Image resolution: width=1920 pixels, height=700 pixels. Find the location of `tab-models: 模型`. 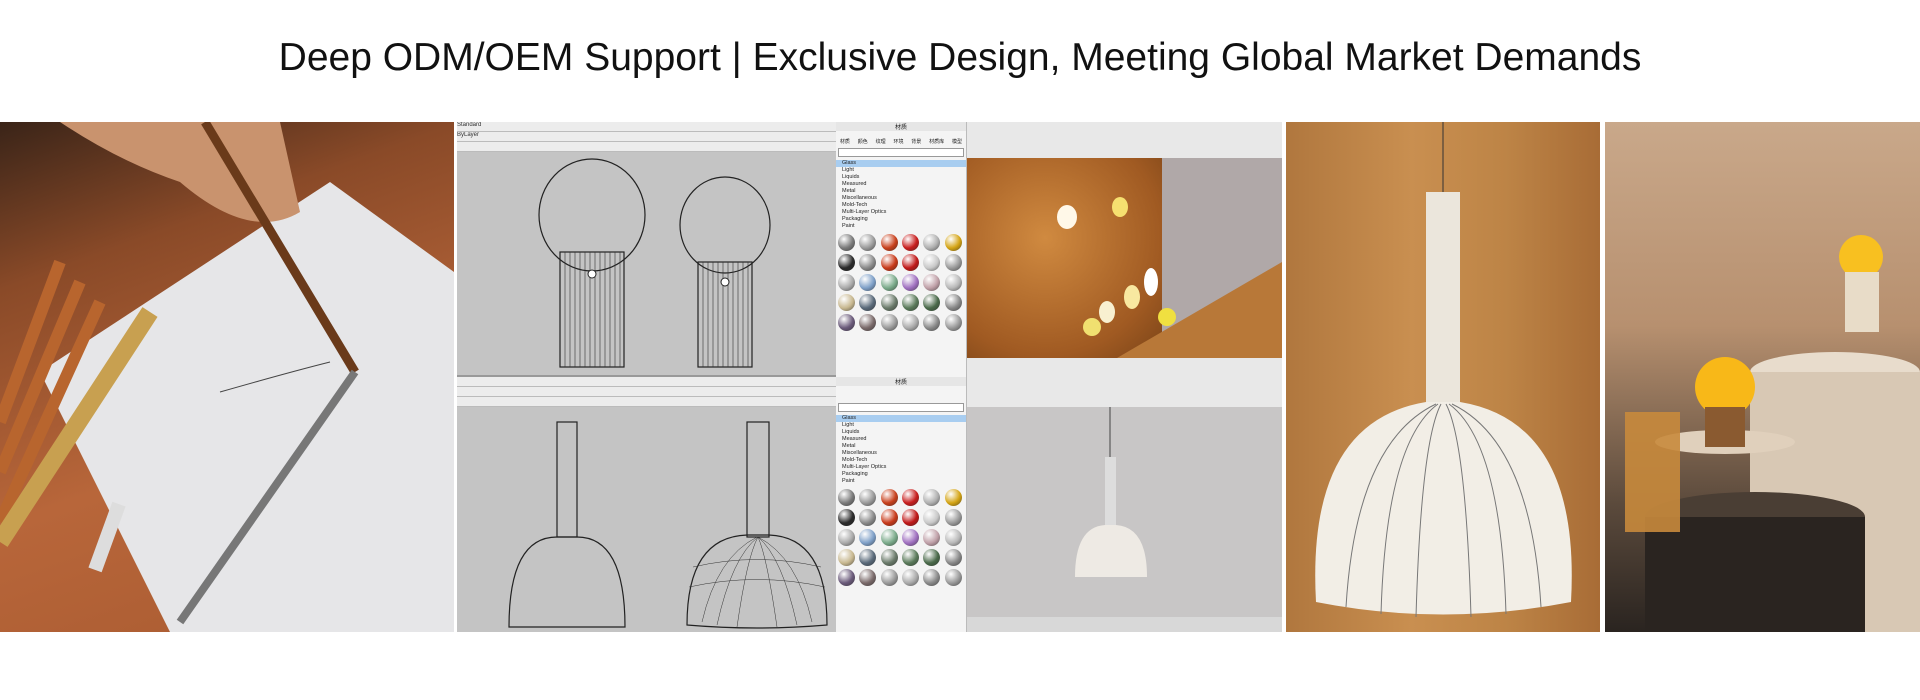

tab-models: 模型 is located at coordinates (957, 141).